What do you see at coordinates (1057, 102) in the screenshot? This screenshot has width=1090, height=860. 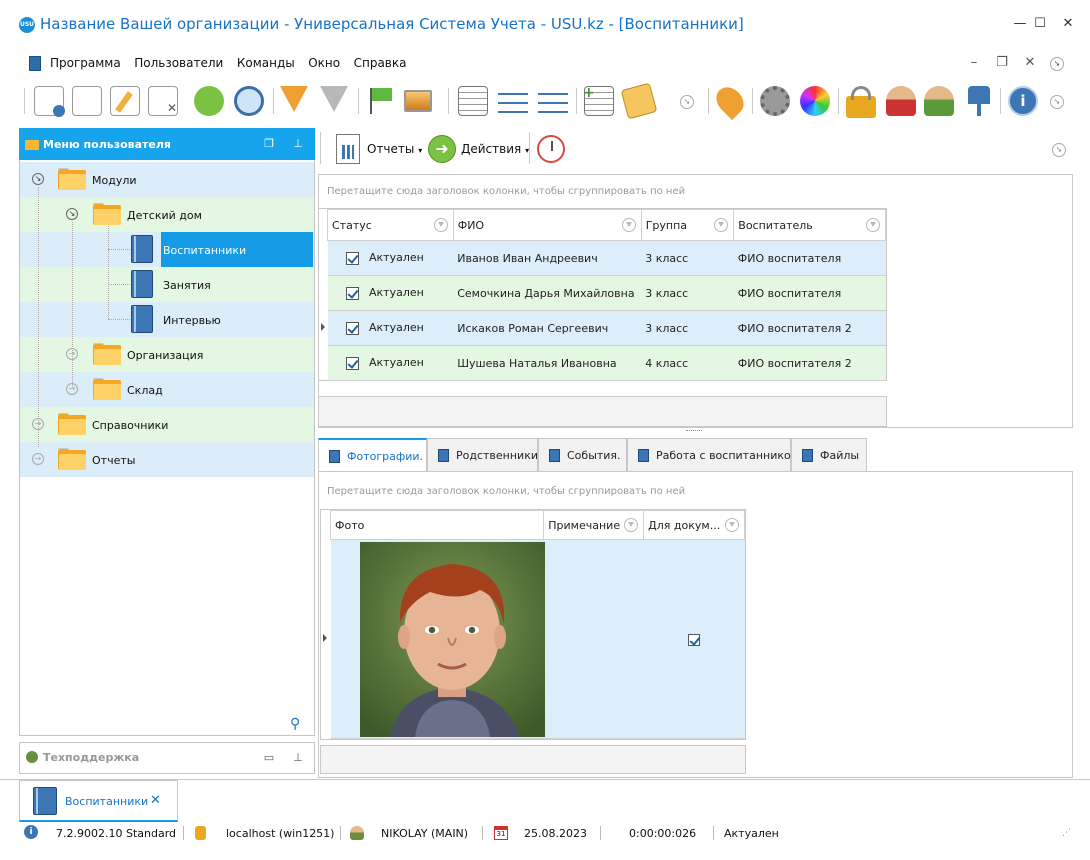 I see `collapse-toolbar-icon: ➘` at bounding box center [1057, 102].